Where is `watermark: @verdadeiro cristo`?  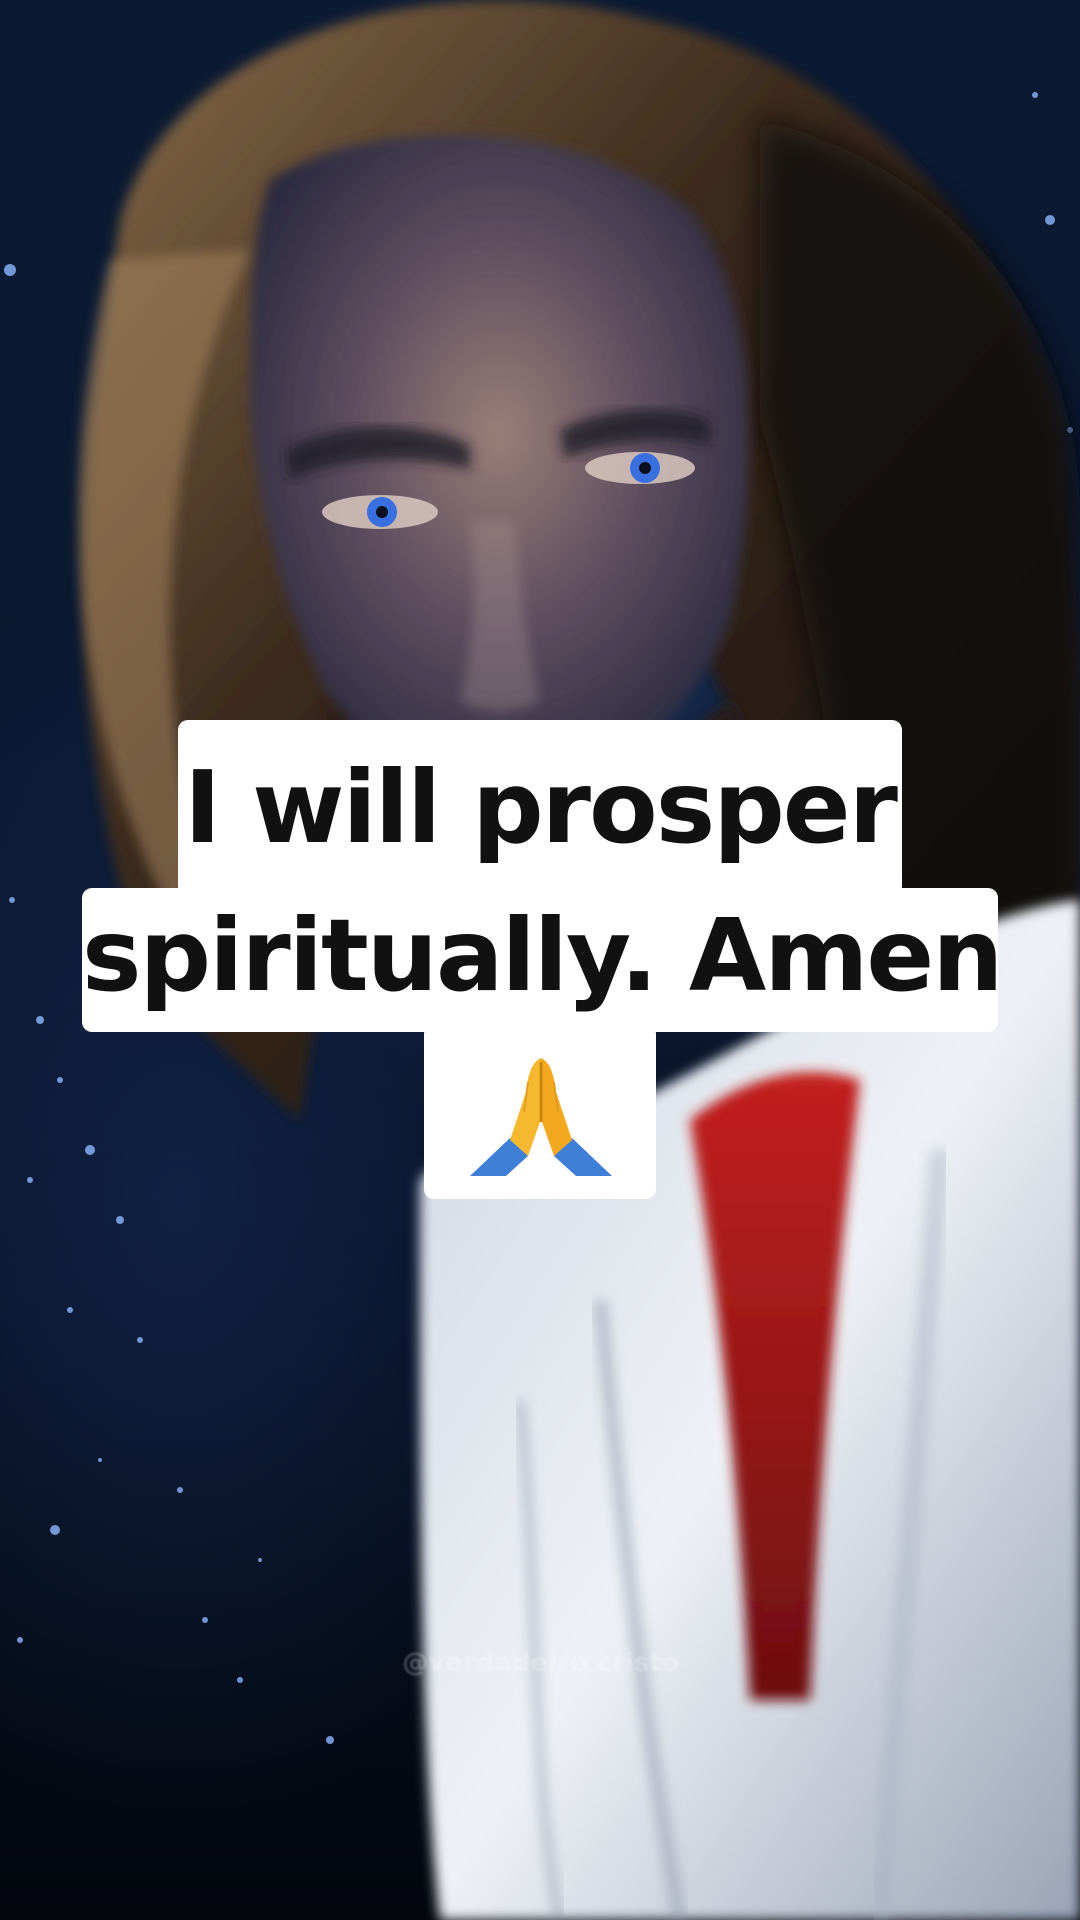 watermark: @verdadeiro cristo is located at coordinates (541, 1663).